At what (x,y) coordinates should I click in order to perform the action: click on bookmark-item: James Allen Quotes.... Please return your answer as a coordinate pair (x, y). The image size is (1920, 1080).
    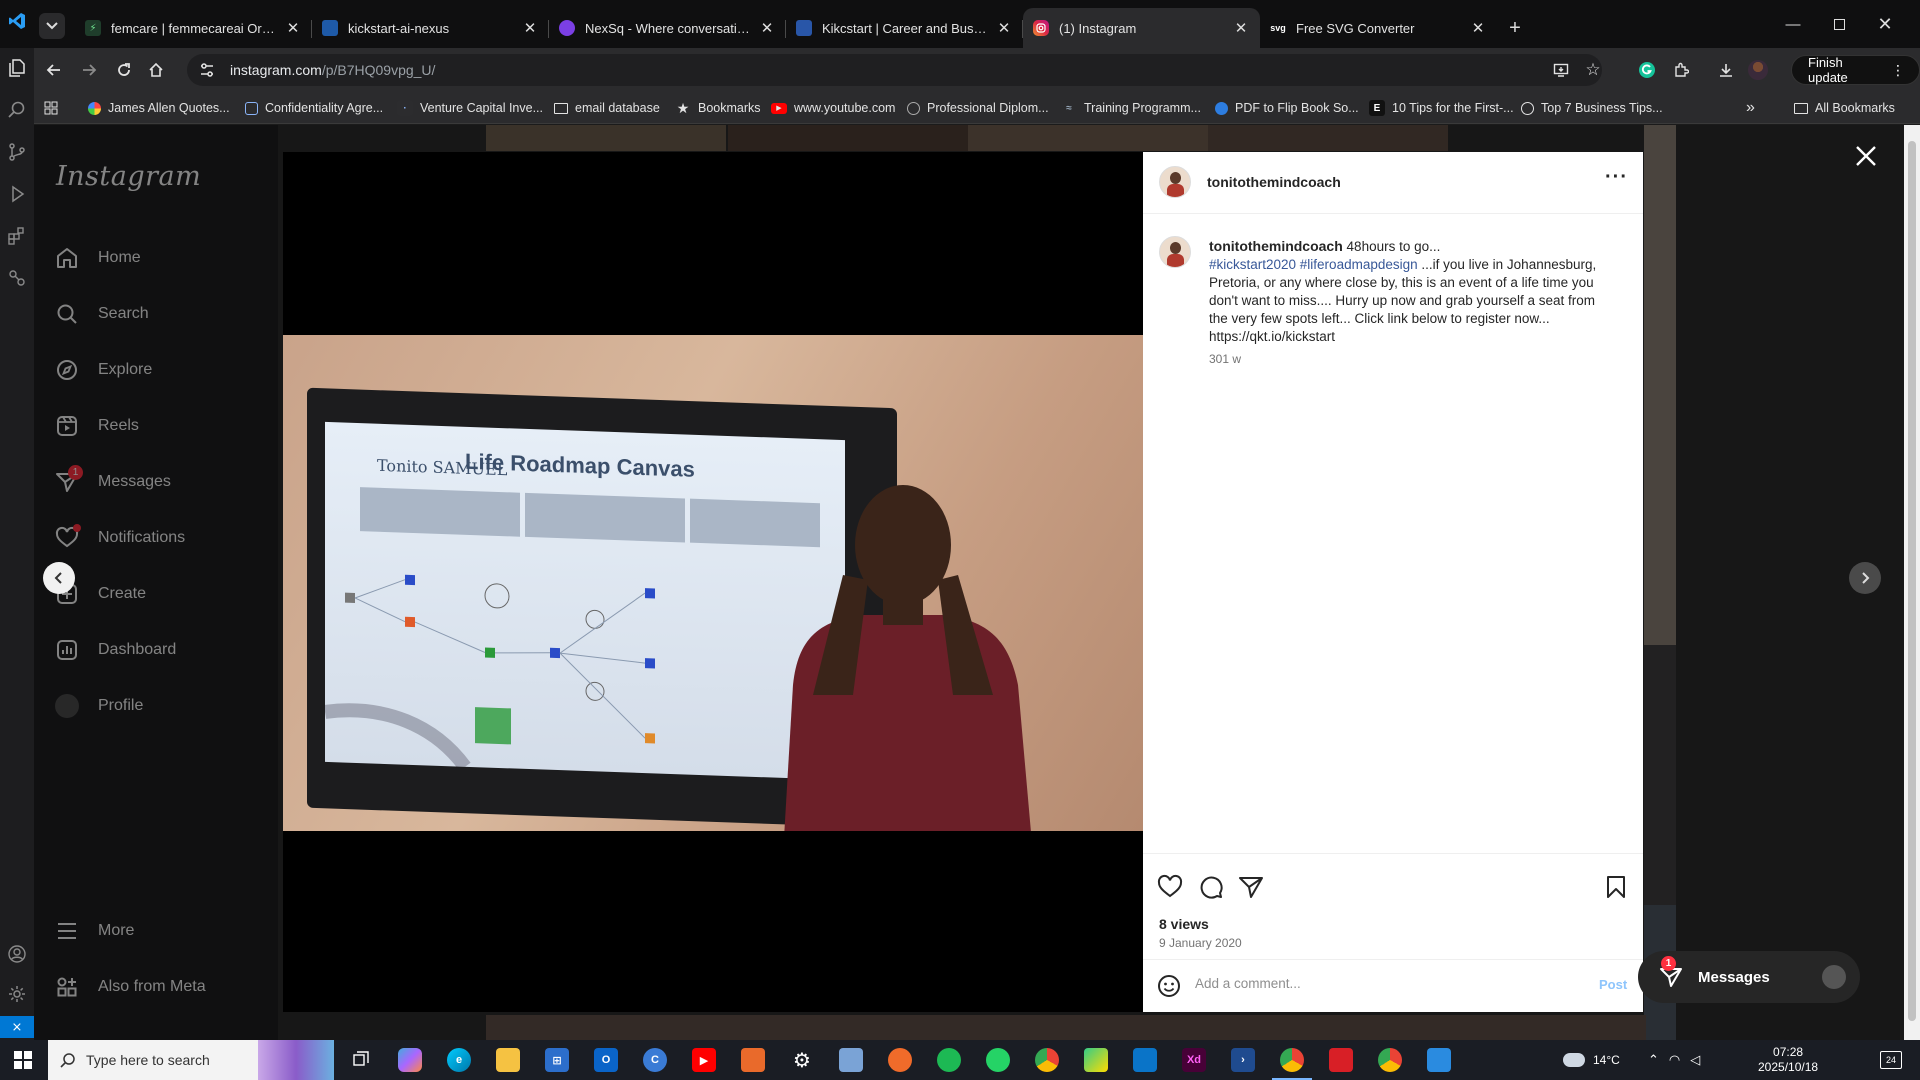
    Looking at the image, I should click on (159, 108).